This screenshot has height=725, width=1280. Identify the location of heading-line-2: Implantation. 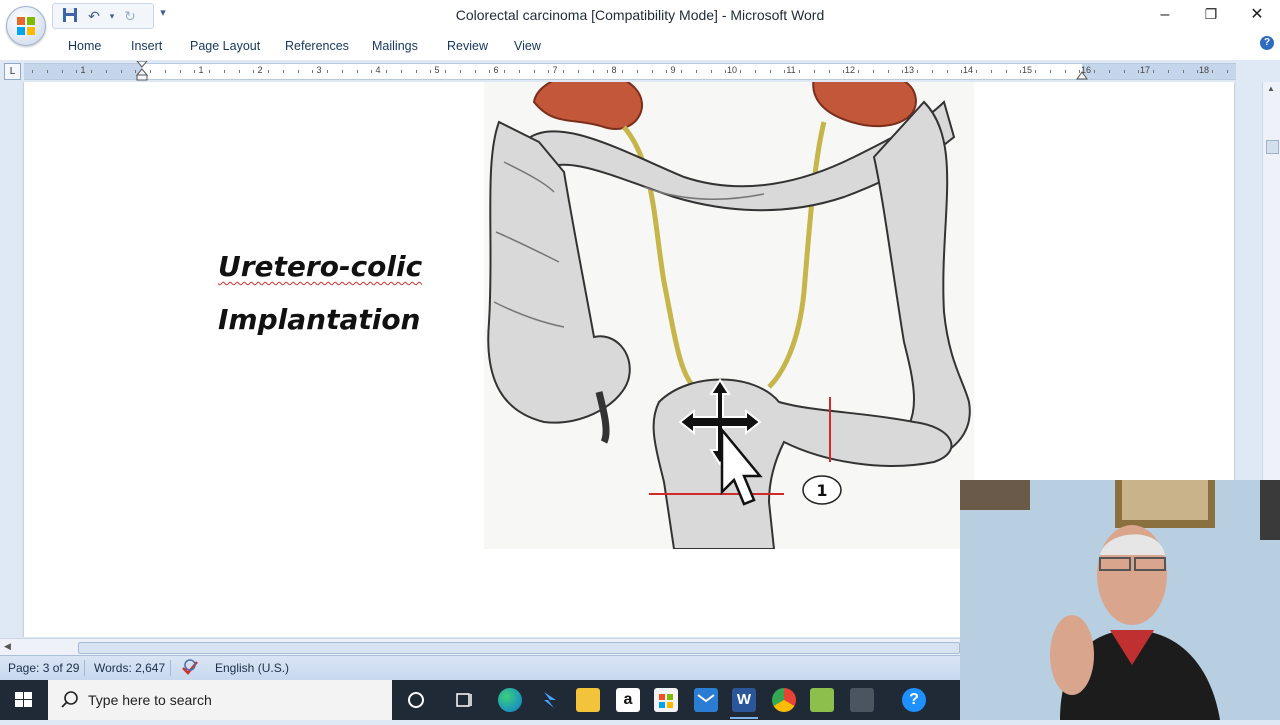
(319, 319).